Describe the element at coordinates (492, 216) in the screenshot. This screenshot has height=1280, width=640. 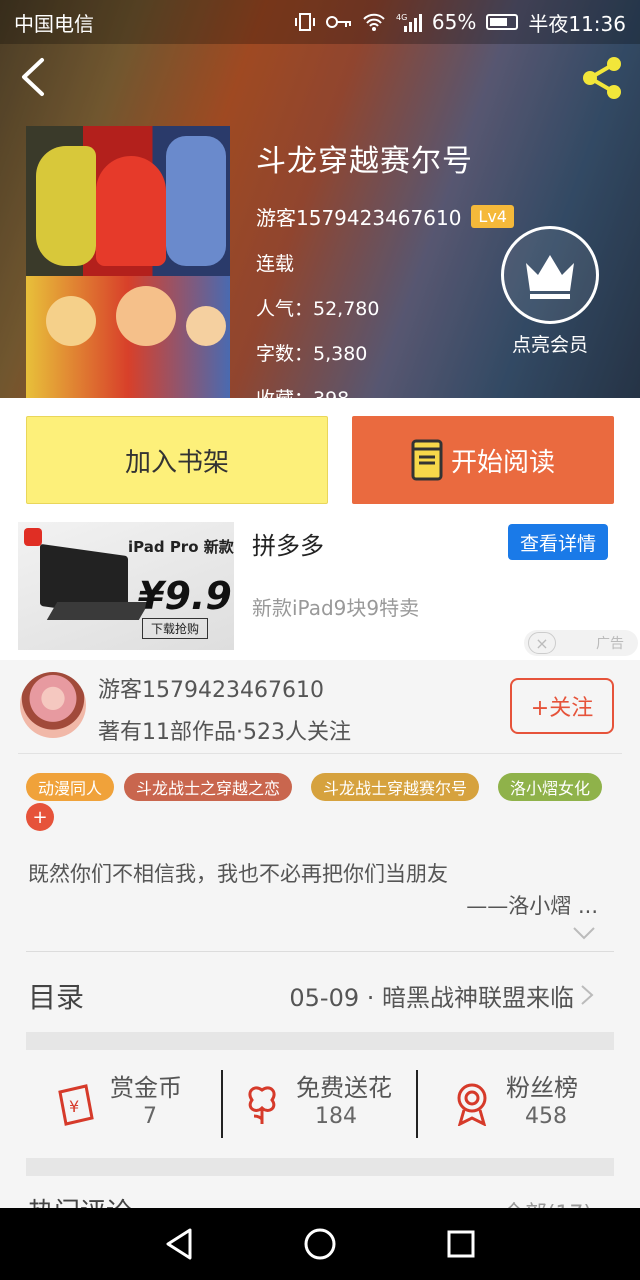
I see `level-badge: Lv4` at that location.